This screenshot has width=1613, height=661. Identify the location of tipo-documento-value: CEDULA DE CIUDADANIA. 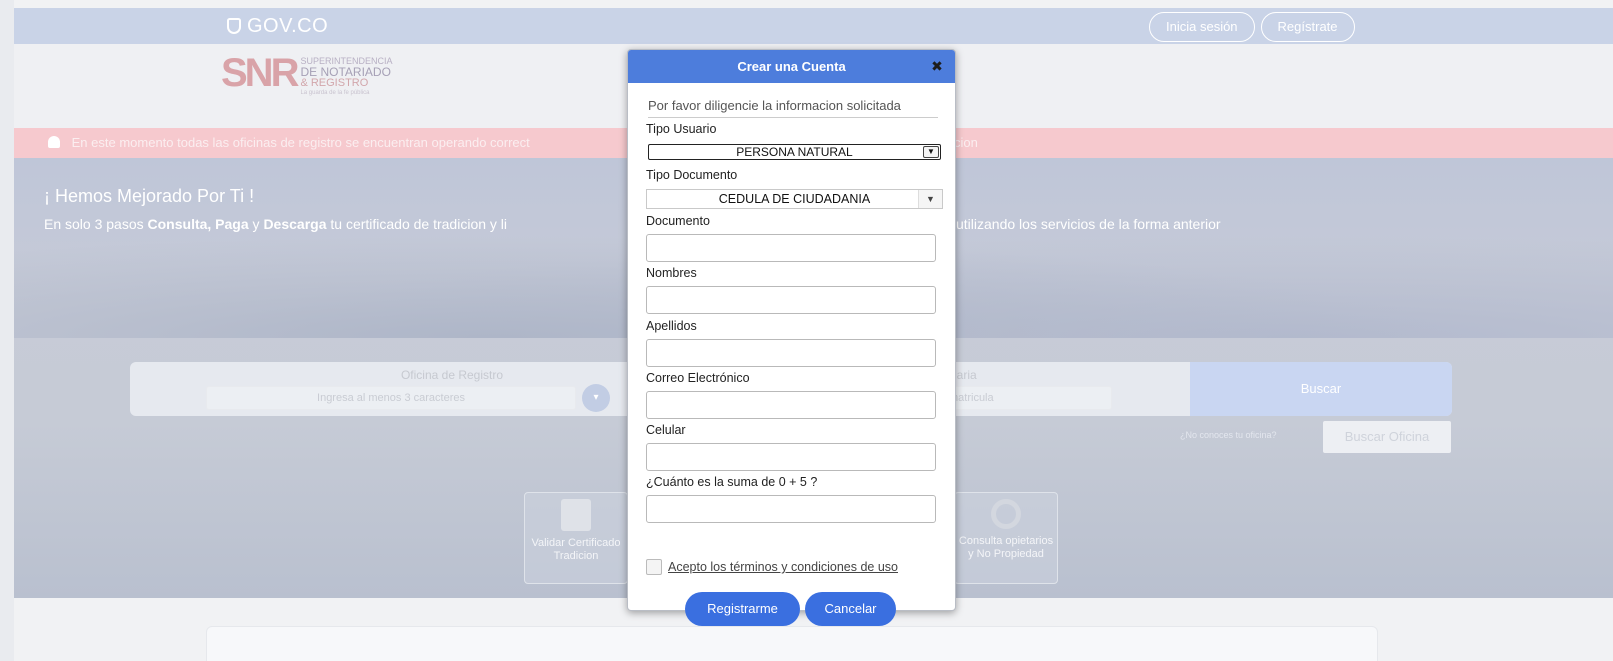
(794, 199).